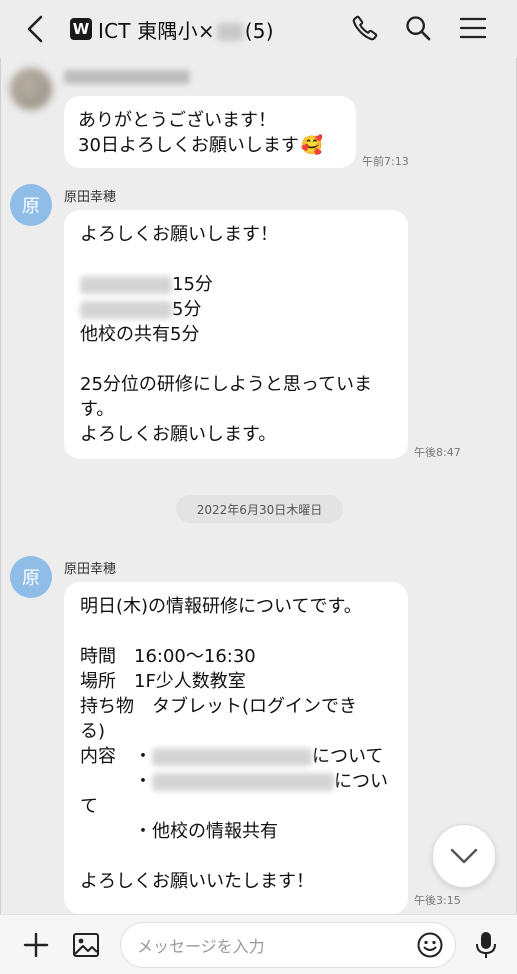  I want to click on menu-button, so click(473, 28).